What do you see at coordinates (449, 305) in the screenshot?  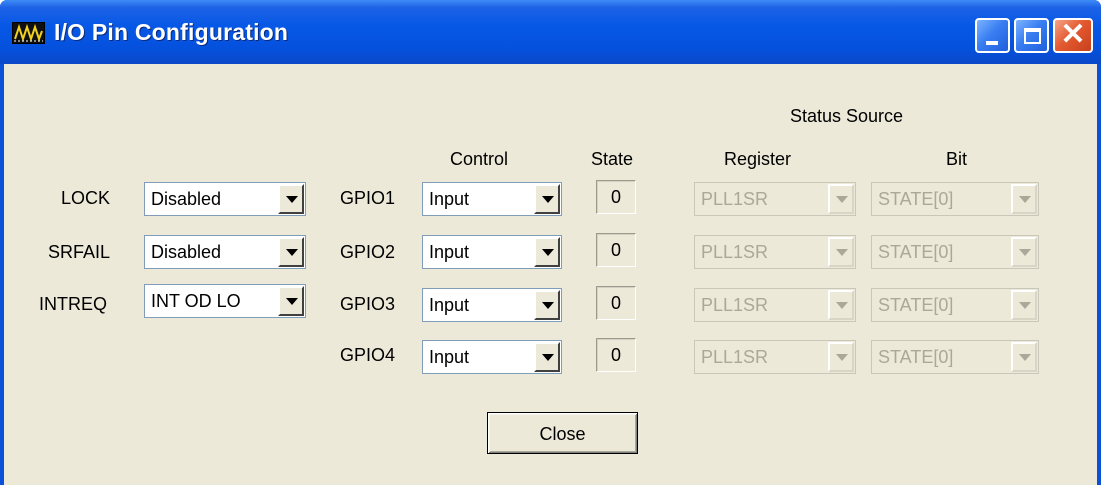 I see `gpio3-control-value: Input` at bounding box center [449, 305].